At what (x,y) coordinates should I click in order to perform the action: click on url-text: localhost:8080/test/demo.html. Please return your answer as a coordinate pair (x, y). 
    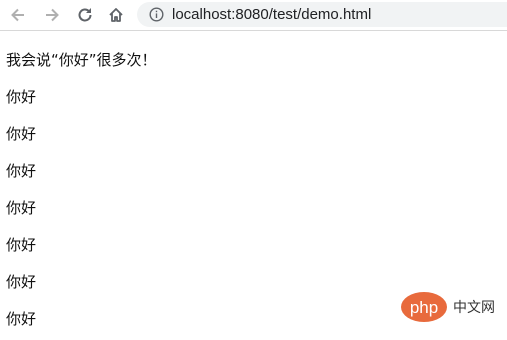
    Looking at the image, I should click on (271, 14).